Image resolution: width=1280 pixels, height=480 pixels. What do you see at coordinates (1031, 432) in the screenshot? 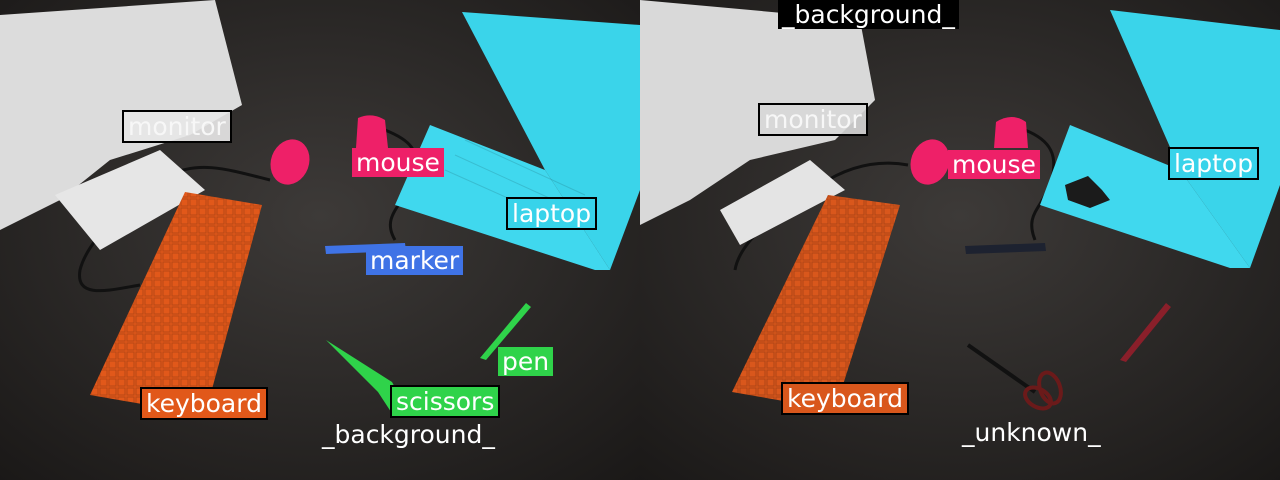
I see `unknown-label: _unknown_` at bounding box center [1031, 432].